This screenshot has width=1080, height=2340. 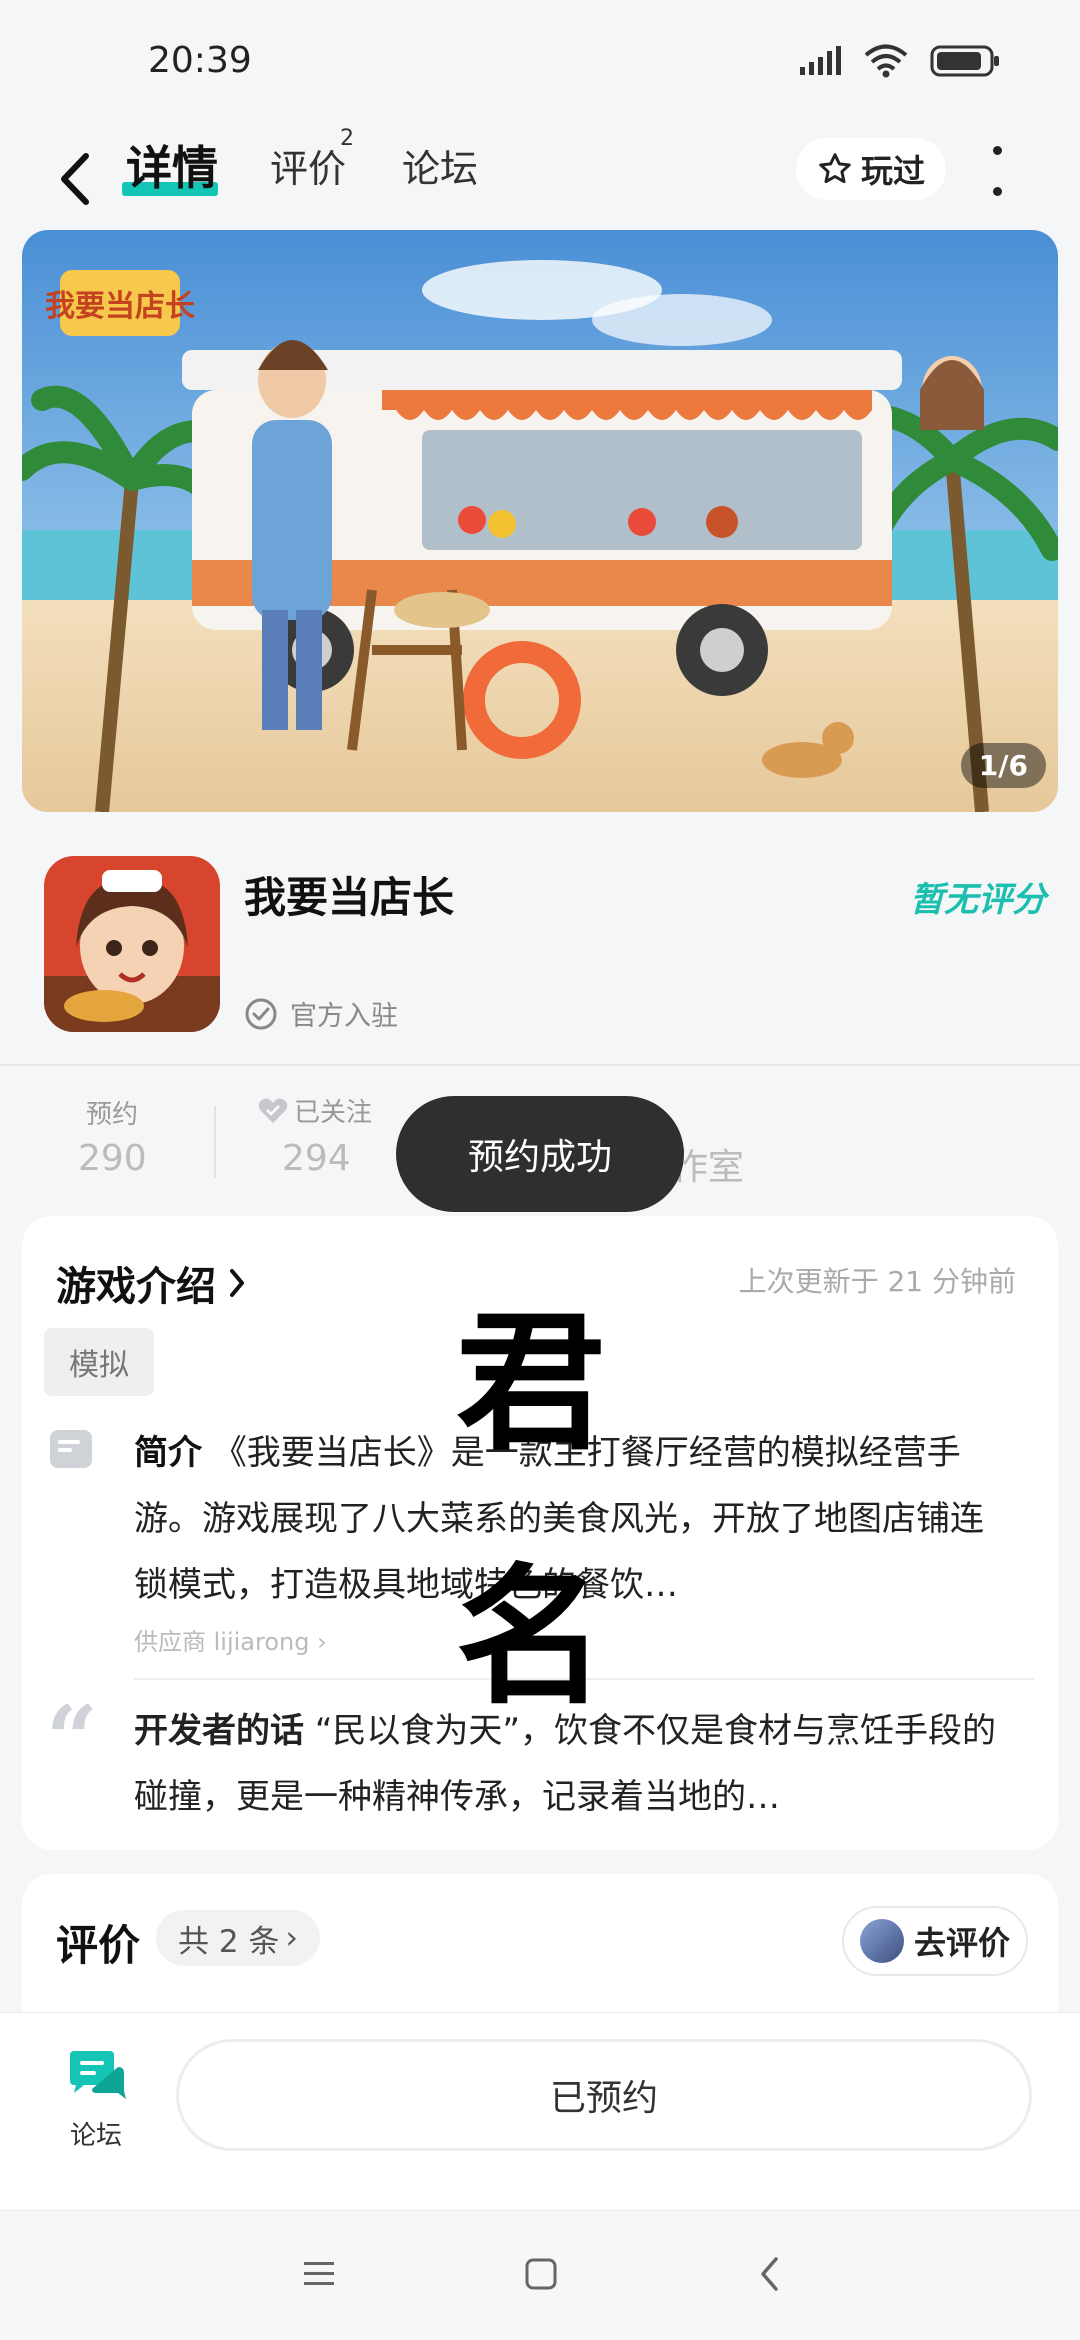 What do you see at coordinates (72, 1739) in the screenshot?
I see `quote-icon: “` at bounding box center [72, 1739].